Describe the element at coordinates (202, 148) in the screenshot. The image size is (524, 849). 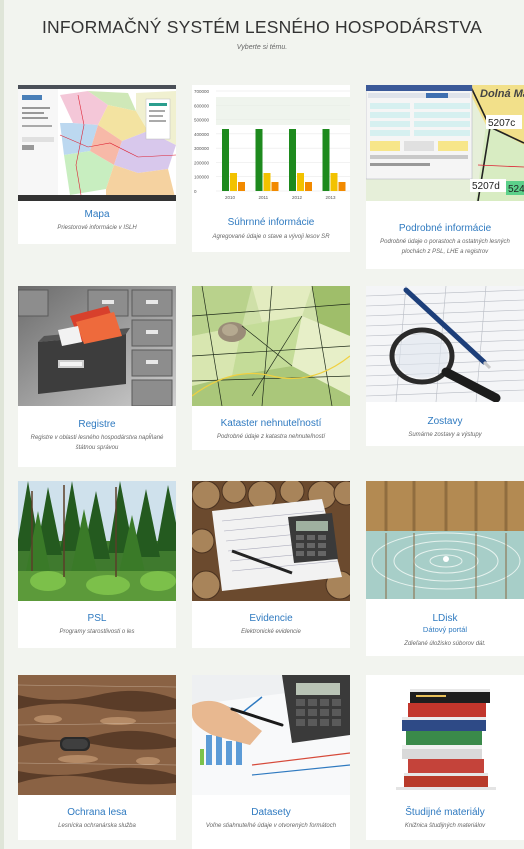
I see `chart-ytick-label: 300000` at that location.